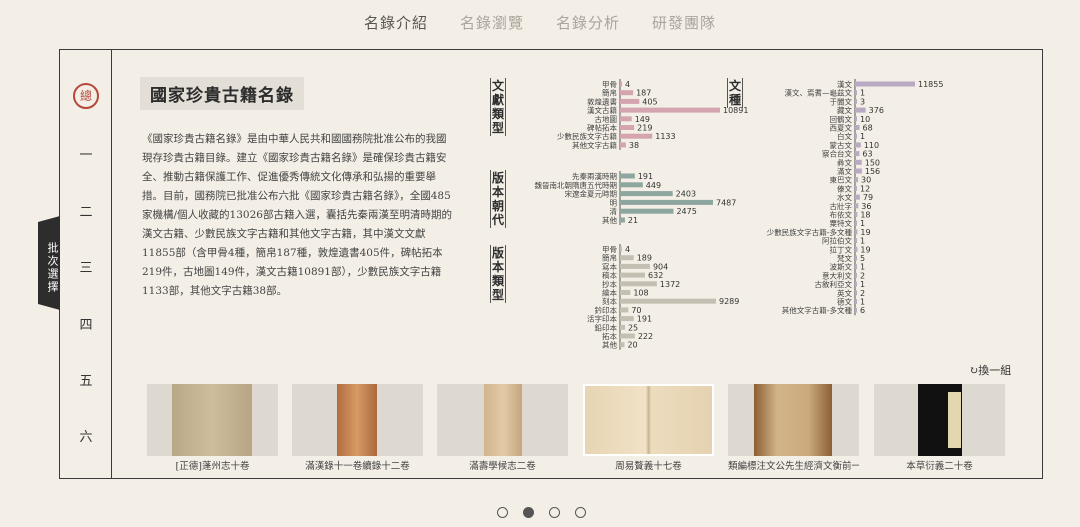  Describe the element at coordinates (614, 211) in the screenshot. I see `bar-label: 清` at that location.